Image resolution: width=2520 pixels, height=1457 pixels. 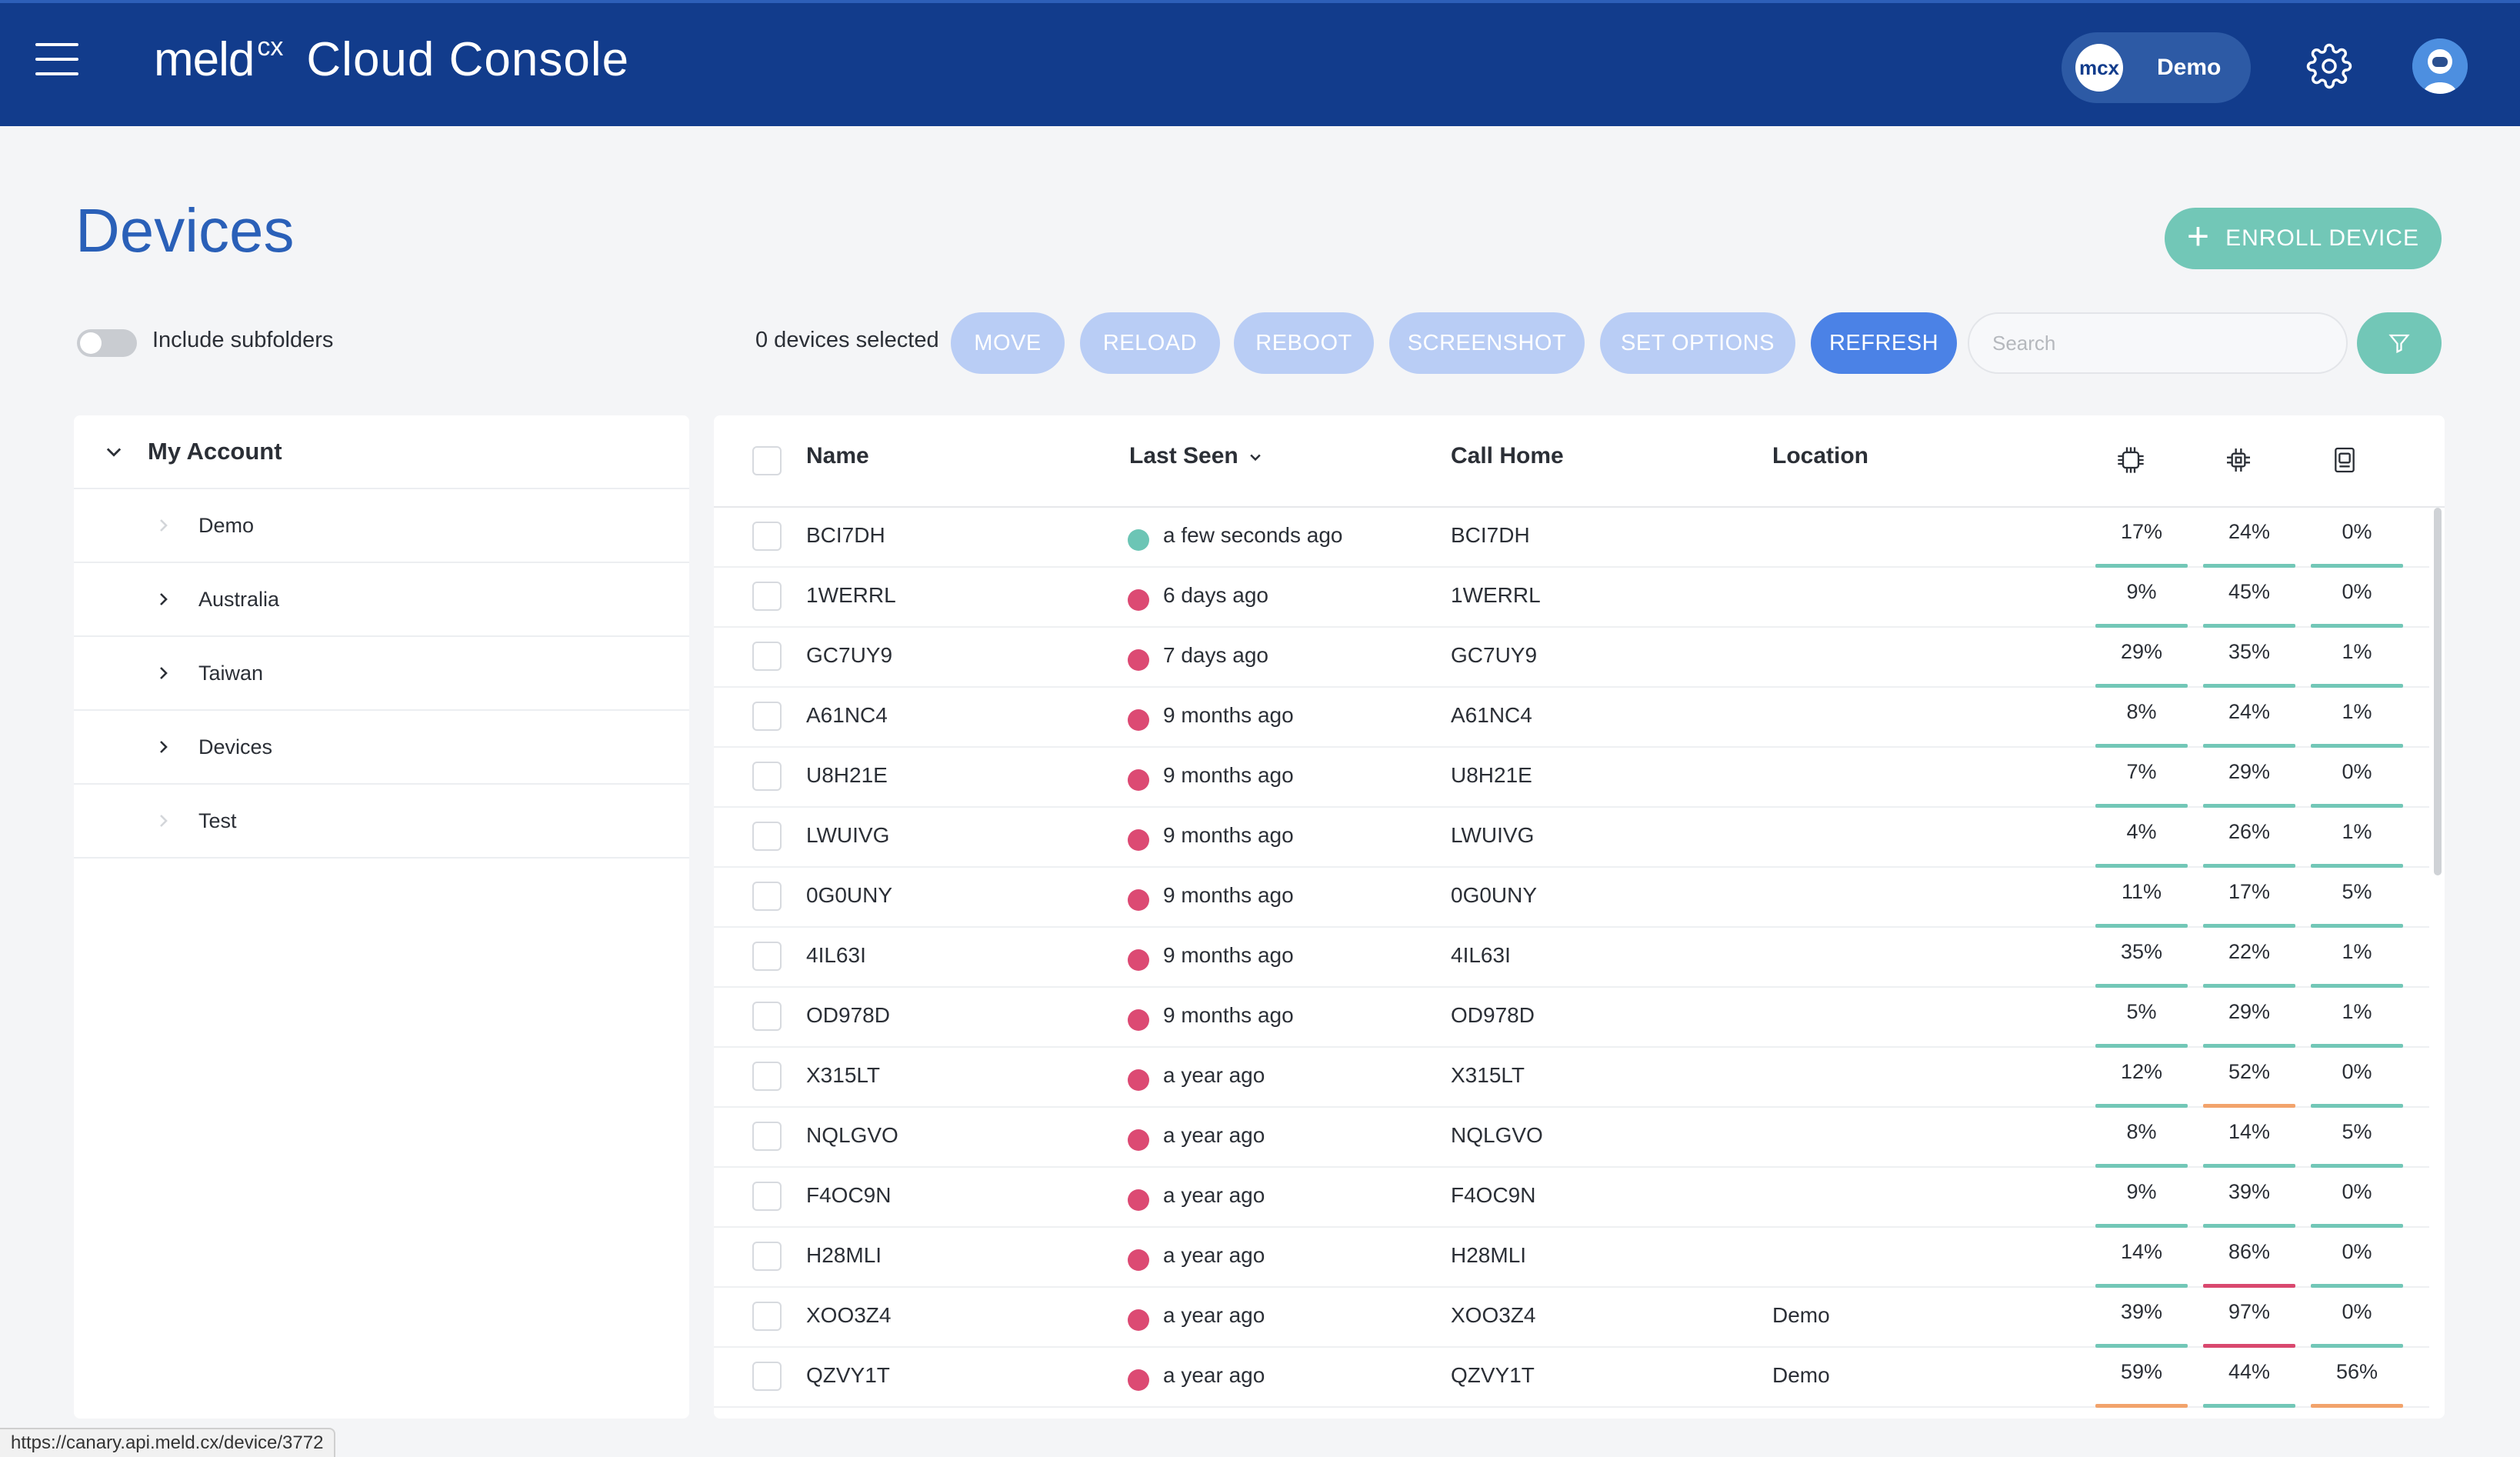 What do you see at coordinates (1150, 343) in the screenshot?
I see `reload-button: RELOAD` at bounding box center [1150, 343].